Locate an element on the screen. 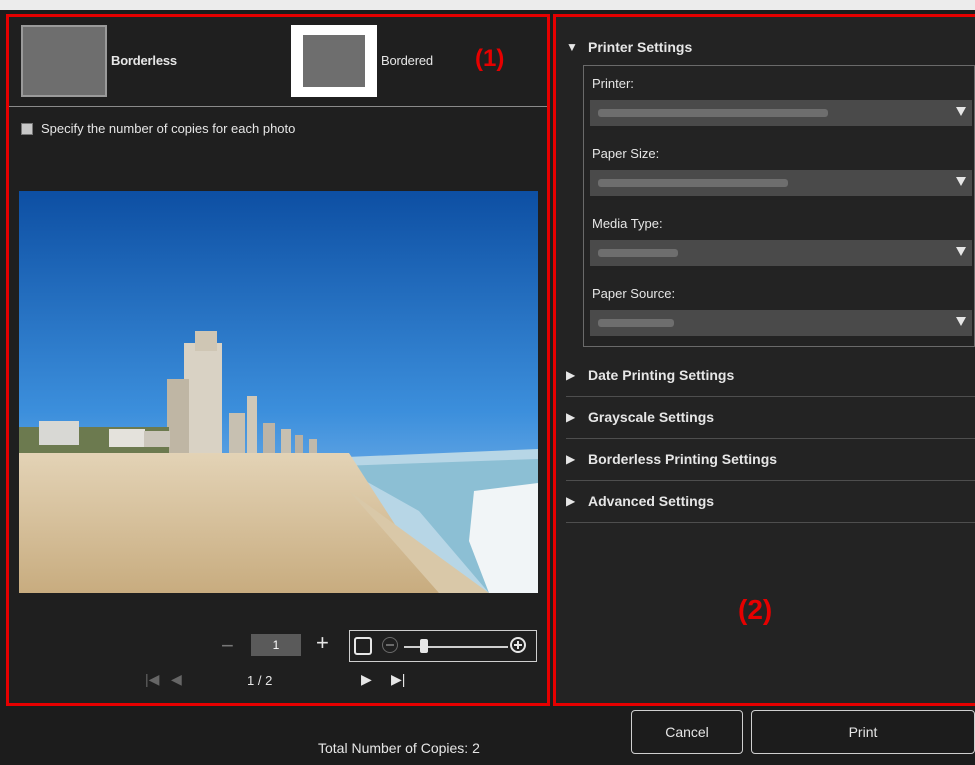  bordered-thumb-inner is located at coordinates (334, 61).